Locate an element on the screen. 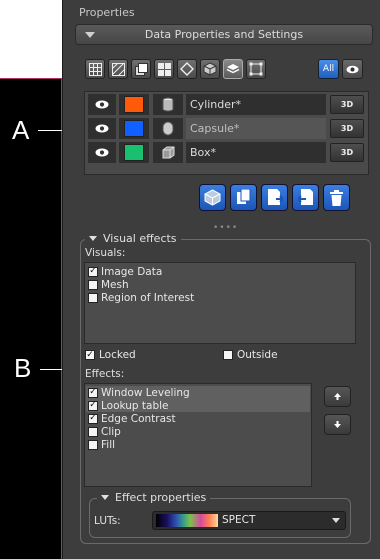 This screenshot has width=380, height=559. effect-properties-label: Effect properties is located at coordinates (161, 497).